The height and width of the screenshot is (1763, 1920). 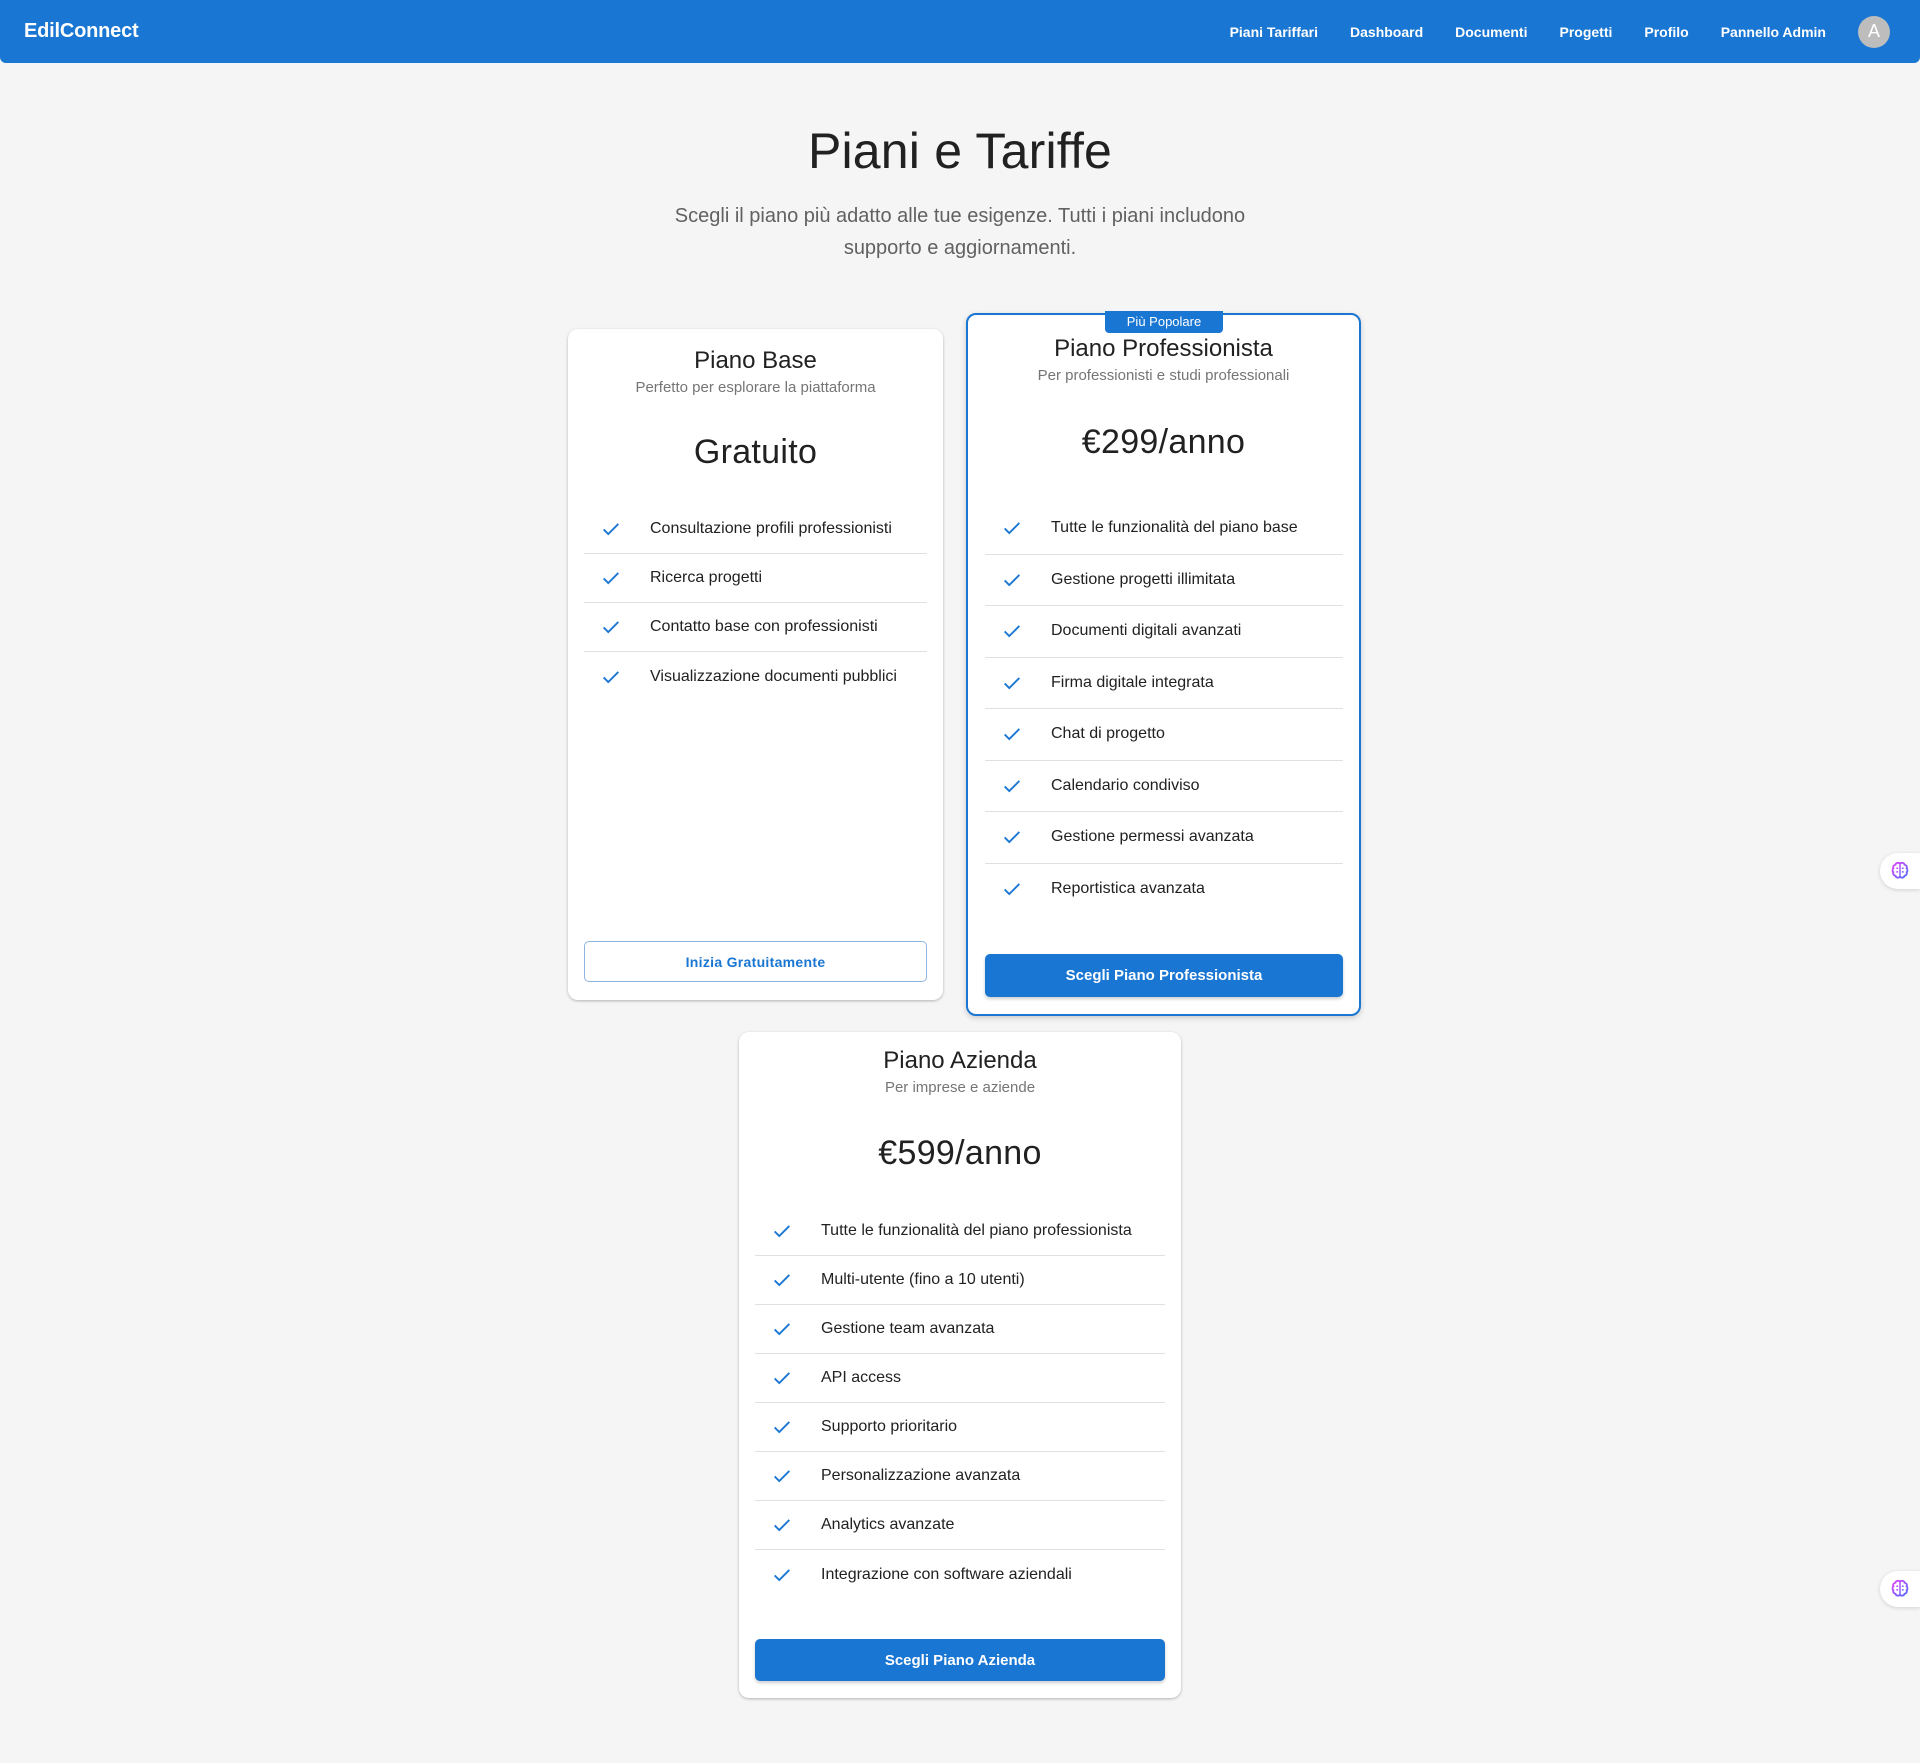 What do you see at coordinates (1666, 32) in the screenshot?
I see `nav-profilo: Profilo` at bounding box center [1666, 32].